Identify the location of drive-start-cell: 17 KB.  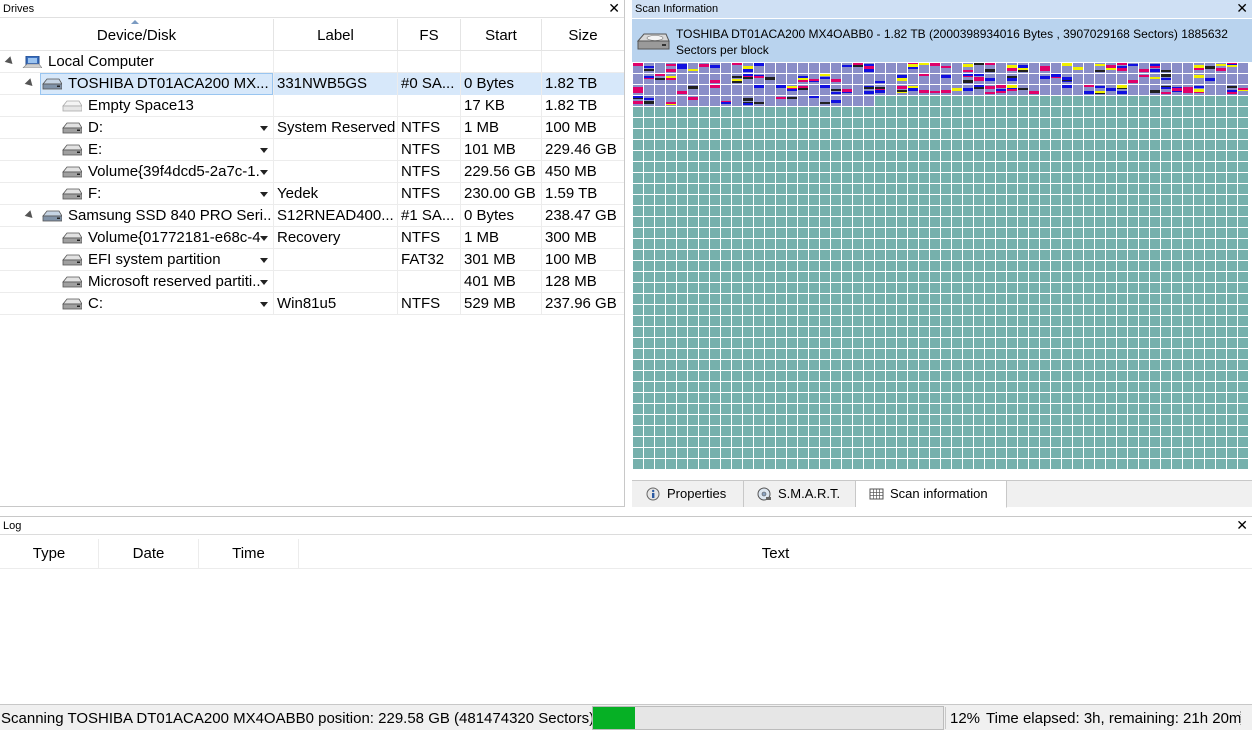
(501, 106).